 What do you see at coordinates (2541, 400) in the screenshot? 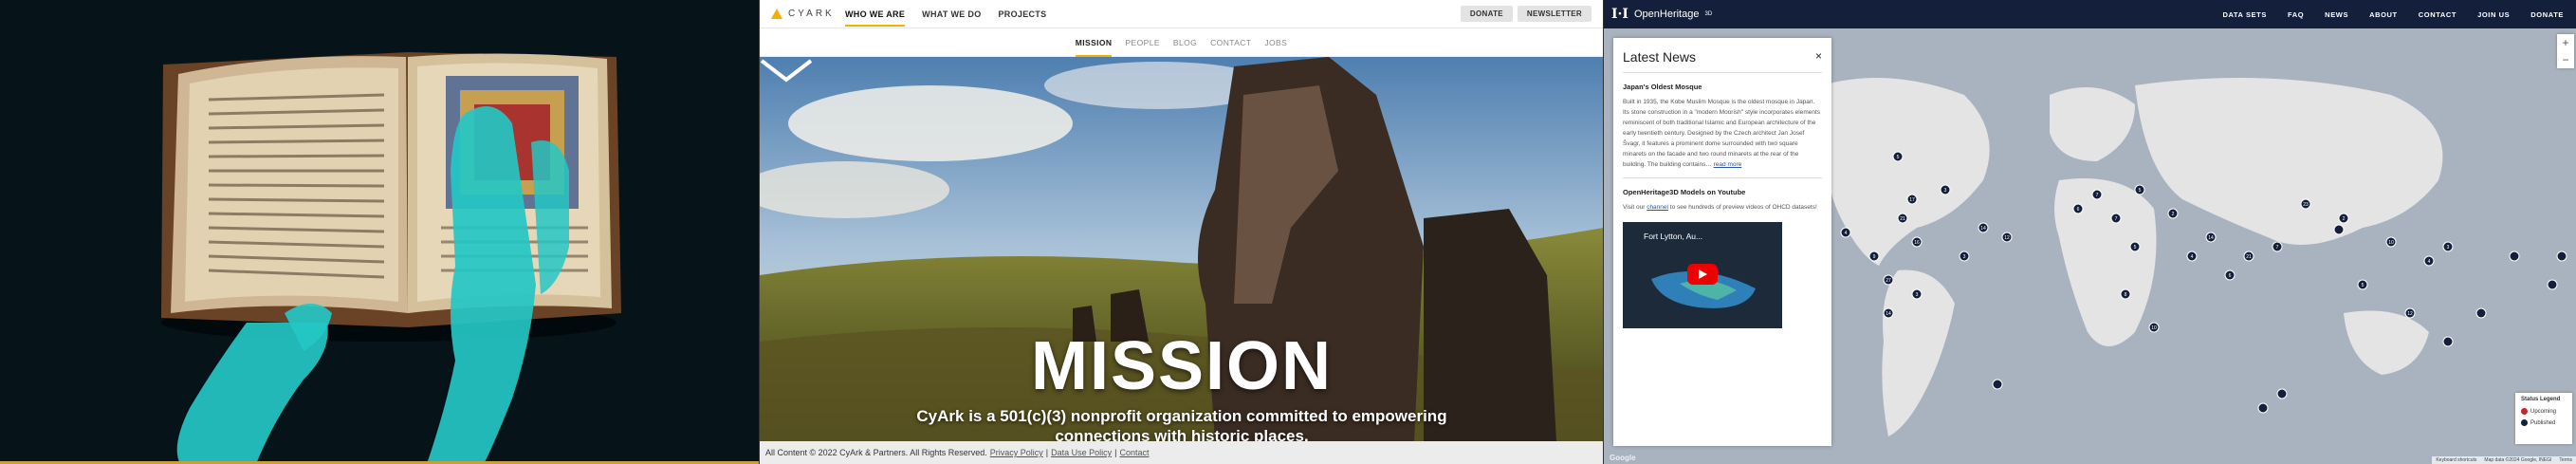
I see `legend-title: Status Legend` at bounding box center [2541, 400].